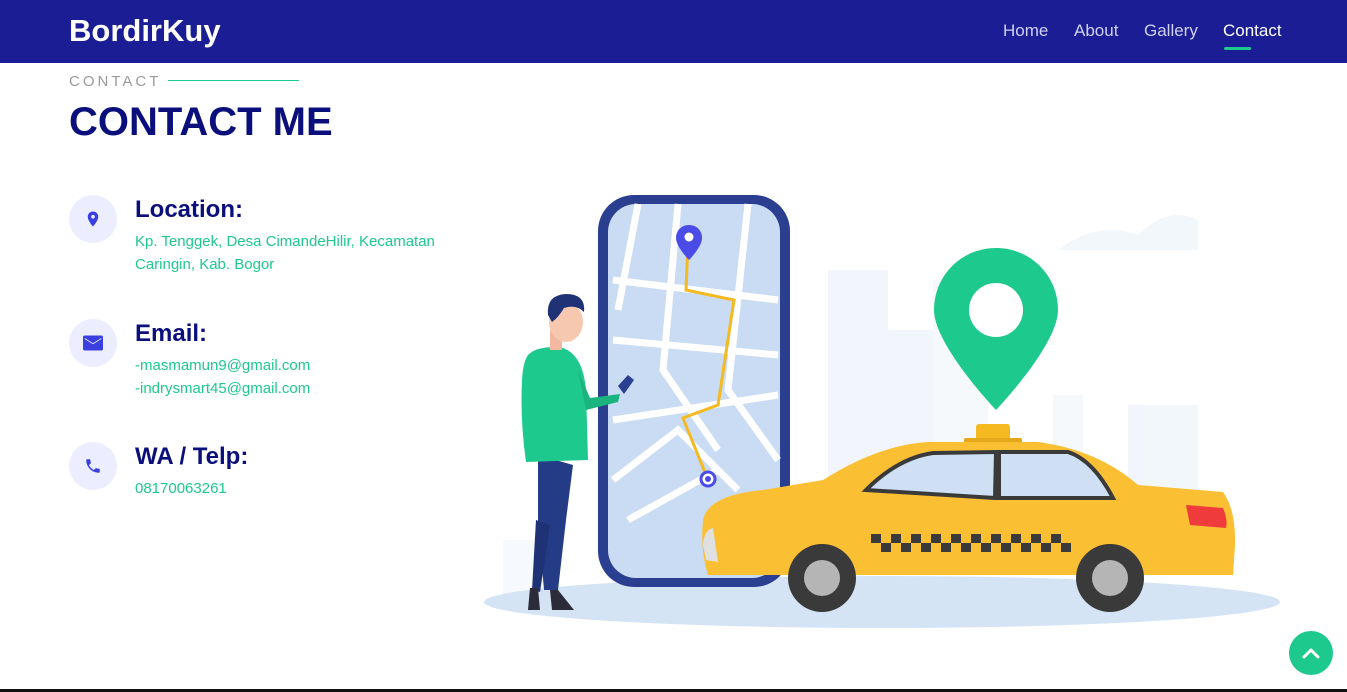 The height and width of the screenshot is (692, 1347). I want to click on email-line-2: -indrysmart45@gmail.com, so click(222, 388).